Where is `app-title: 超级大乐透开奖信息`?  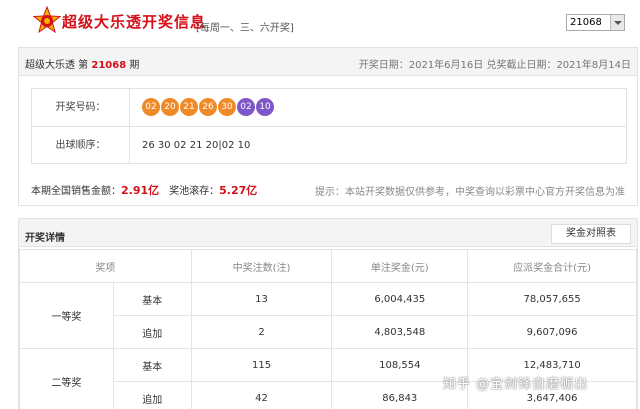 app-title: 超级大乐透开奖信息 is located at coordinates (134, 22).